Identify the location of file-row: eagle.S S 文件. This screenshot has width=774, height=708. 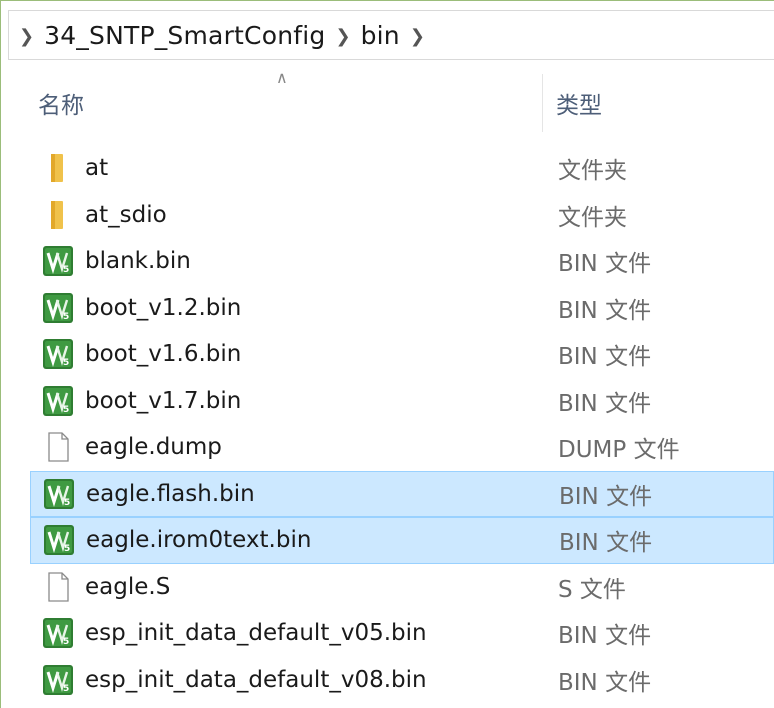
(402, 587).